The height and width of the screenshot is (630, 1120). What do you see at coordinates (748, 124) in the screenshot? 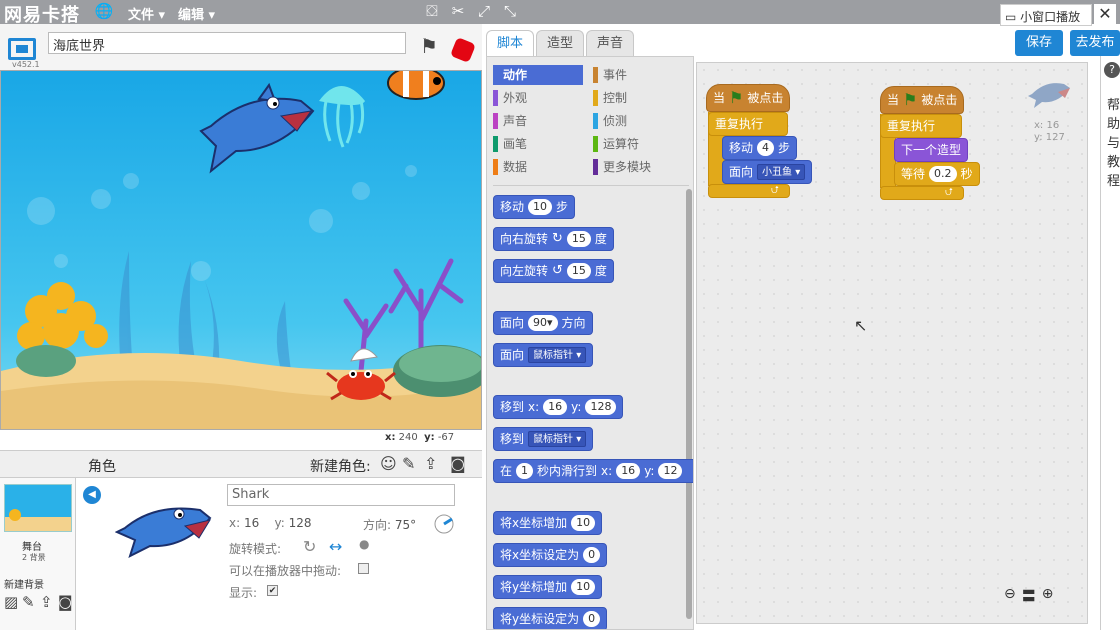
I see `script1-forever: 重复执行` at bounding box center [748, 124].